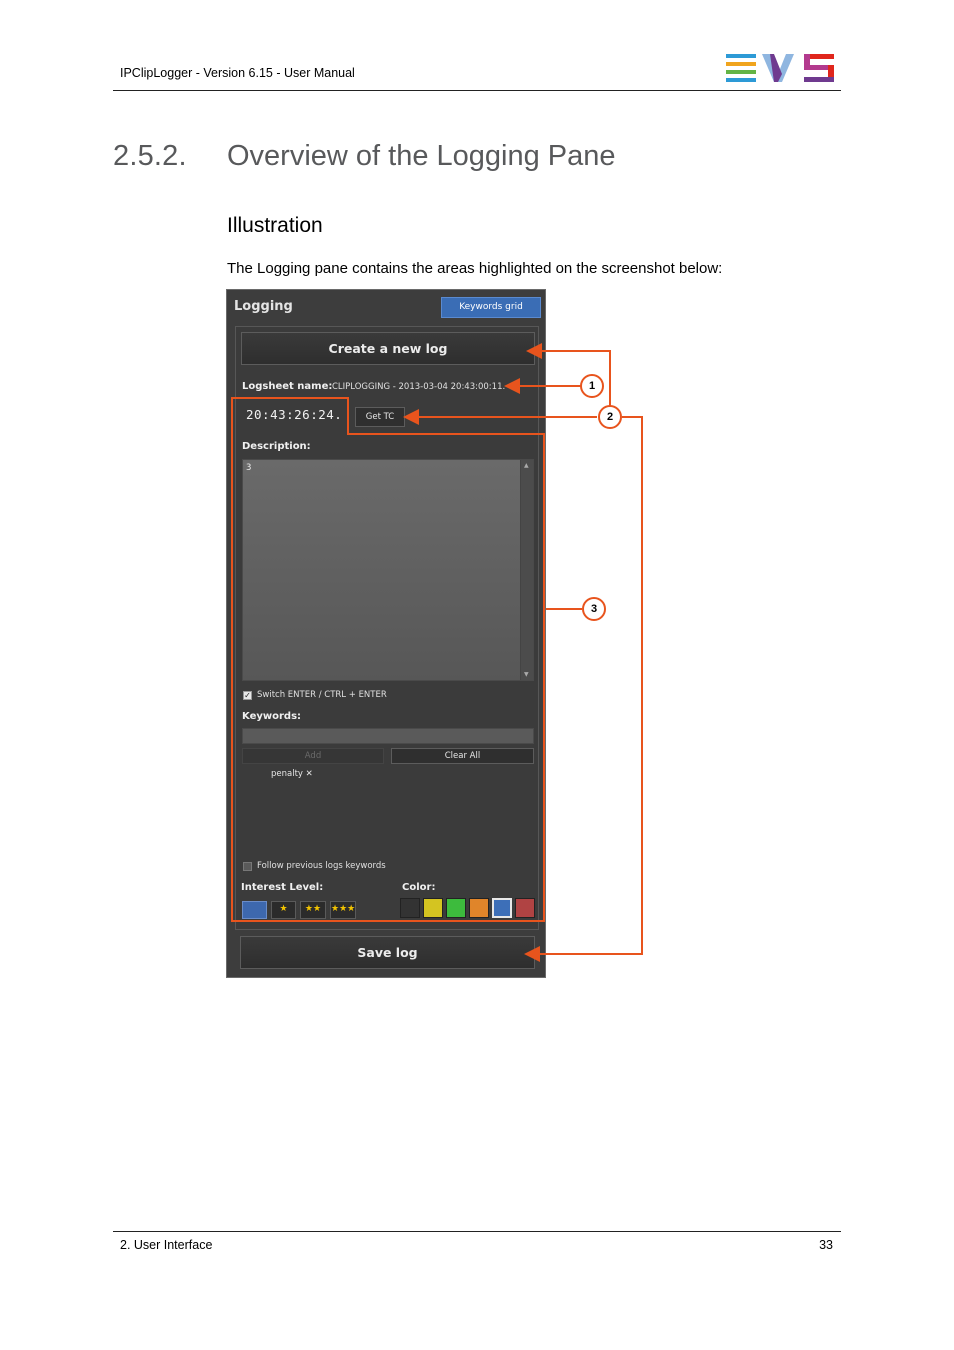  What do you see at coordinates (592, 386) in the screenshot?
I see `callout-1: 1` at bounding box center [592, 386].